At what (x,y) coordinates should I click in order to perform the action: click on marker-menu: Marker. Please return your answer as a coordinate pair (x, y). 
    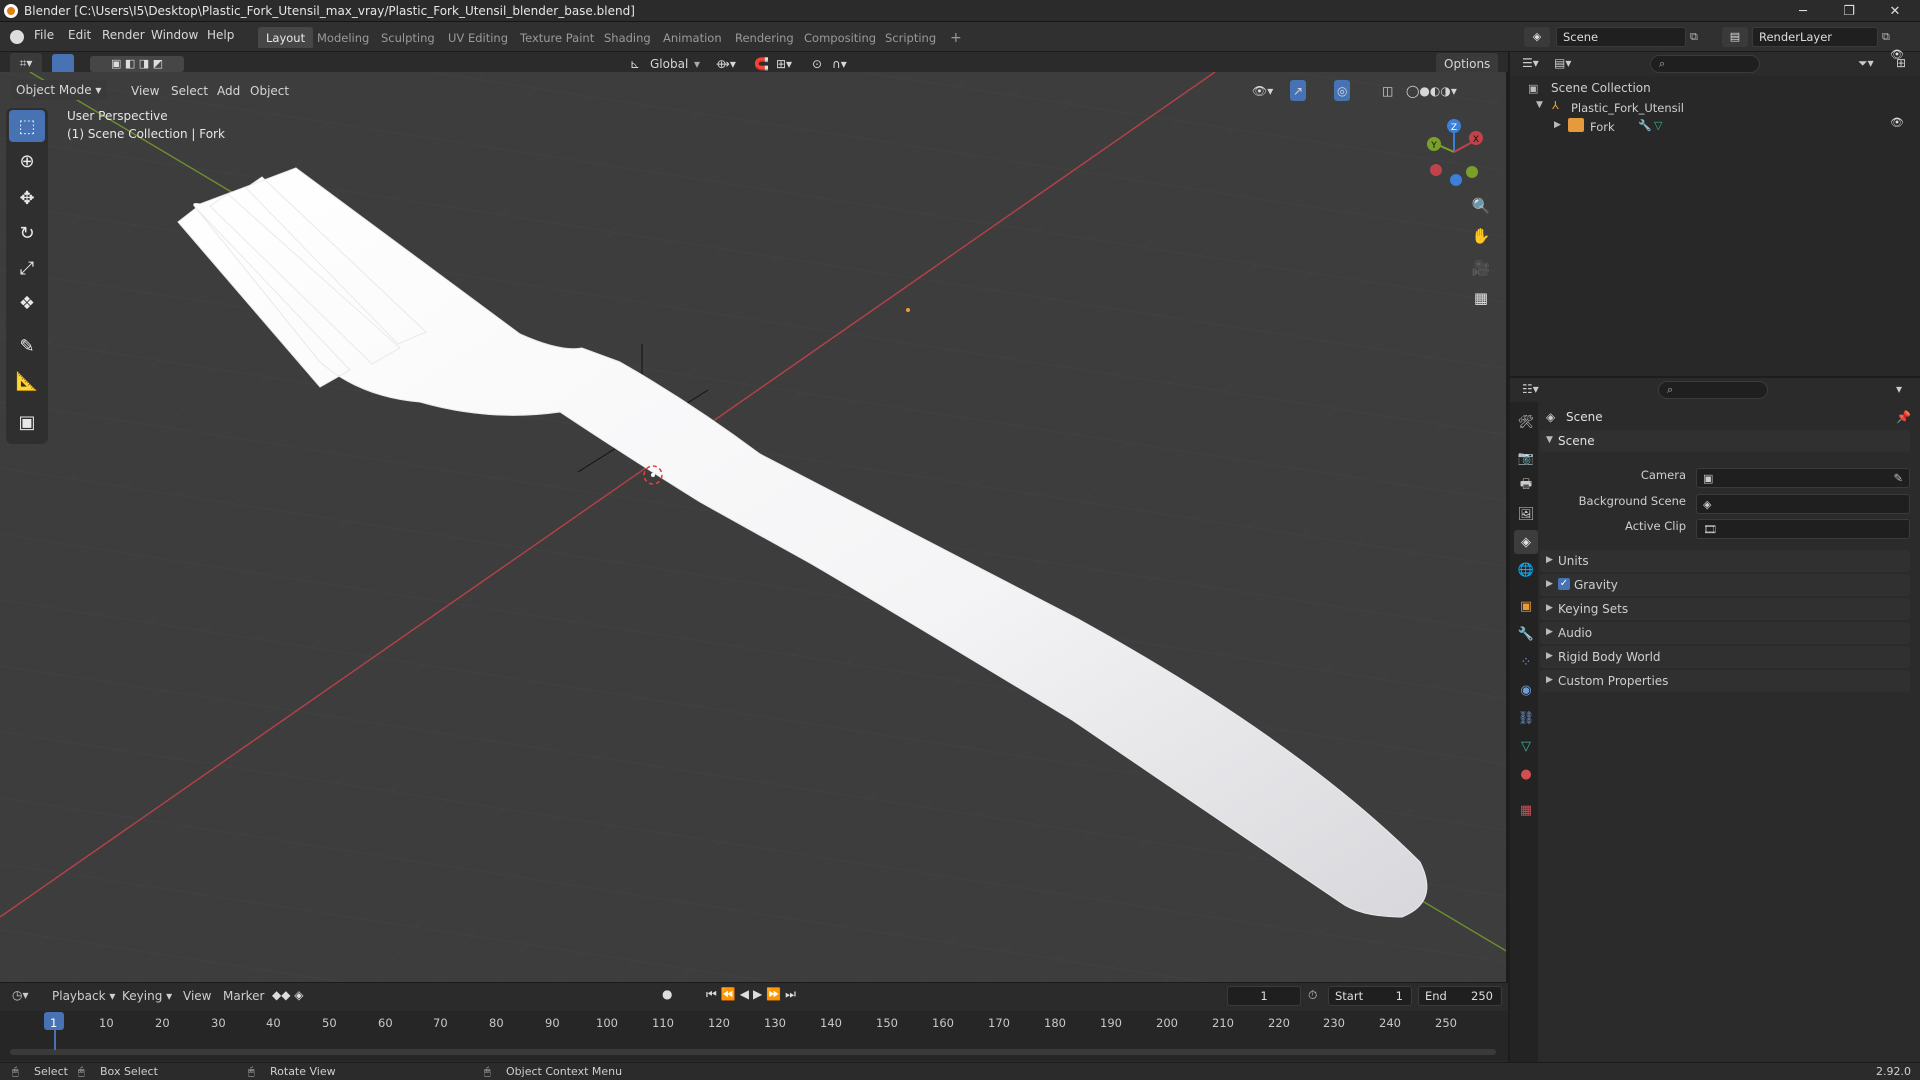
    Looking at the image, I should click on (243, 996).